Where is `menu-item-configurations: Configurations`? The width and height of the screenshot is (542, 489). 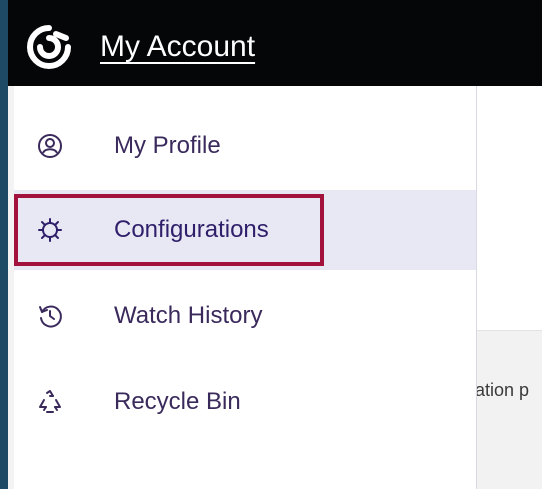
menu-item-configurations: Configurations is located at coordinates (245, 230).